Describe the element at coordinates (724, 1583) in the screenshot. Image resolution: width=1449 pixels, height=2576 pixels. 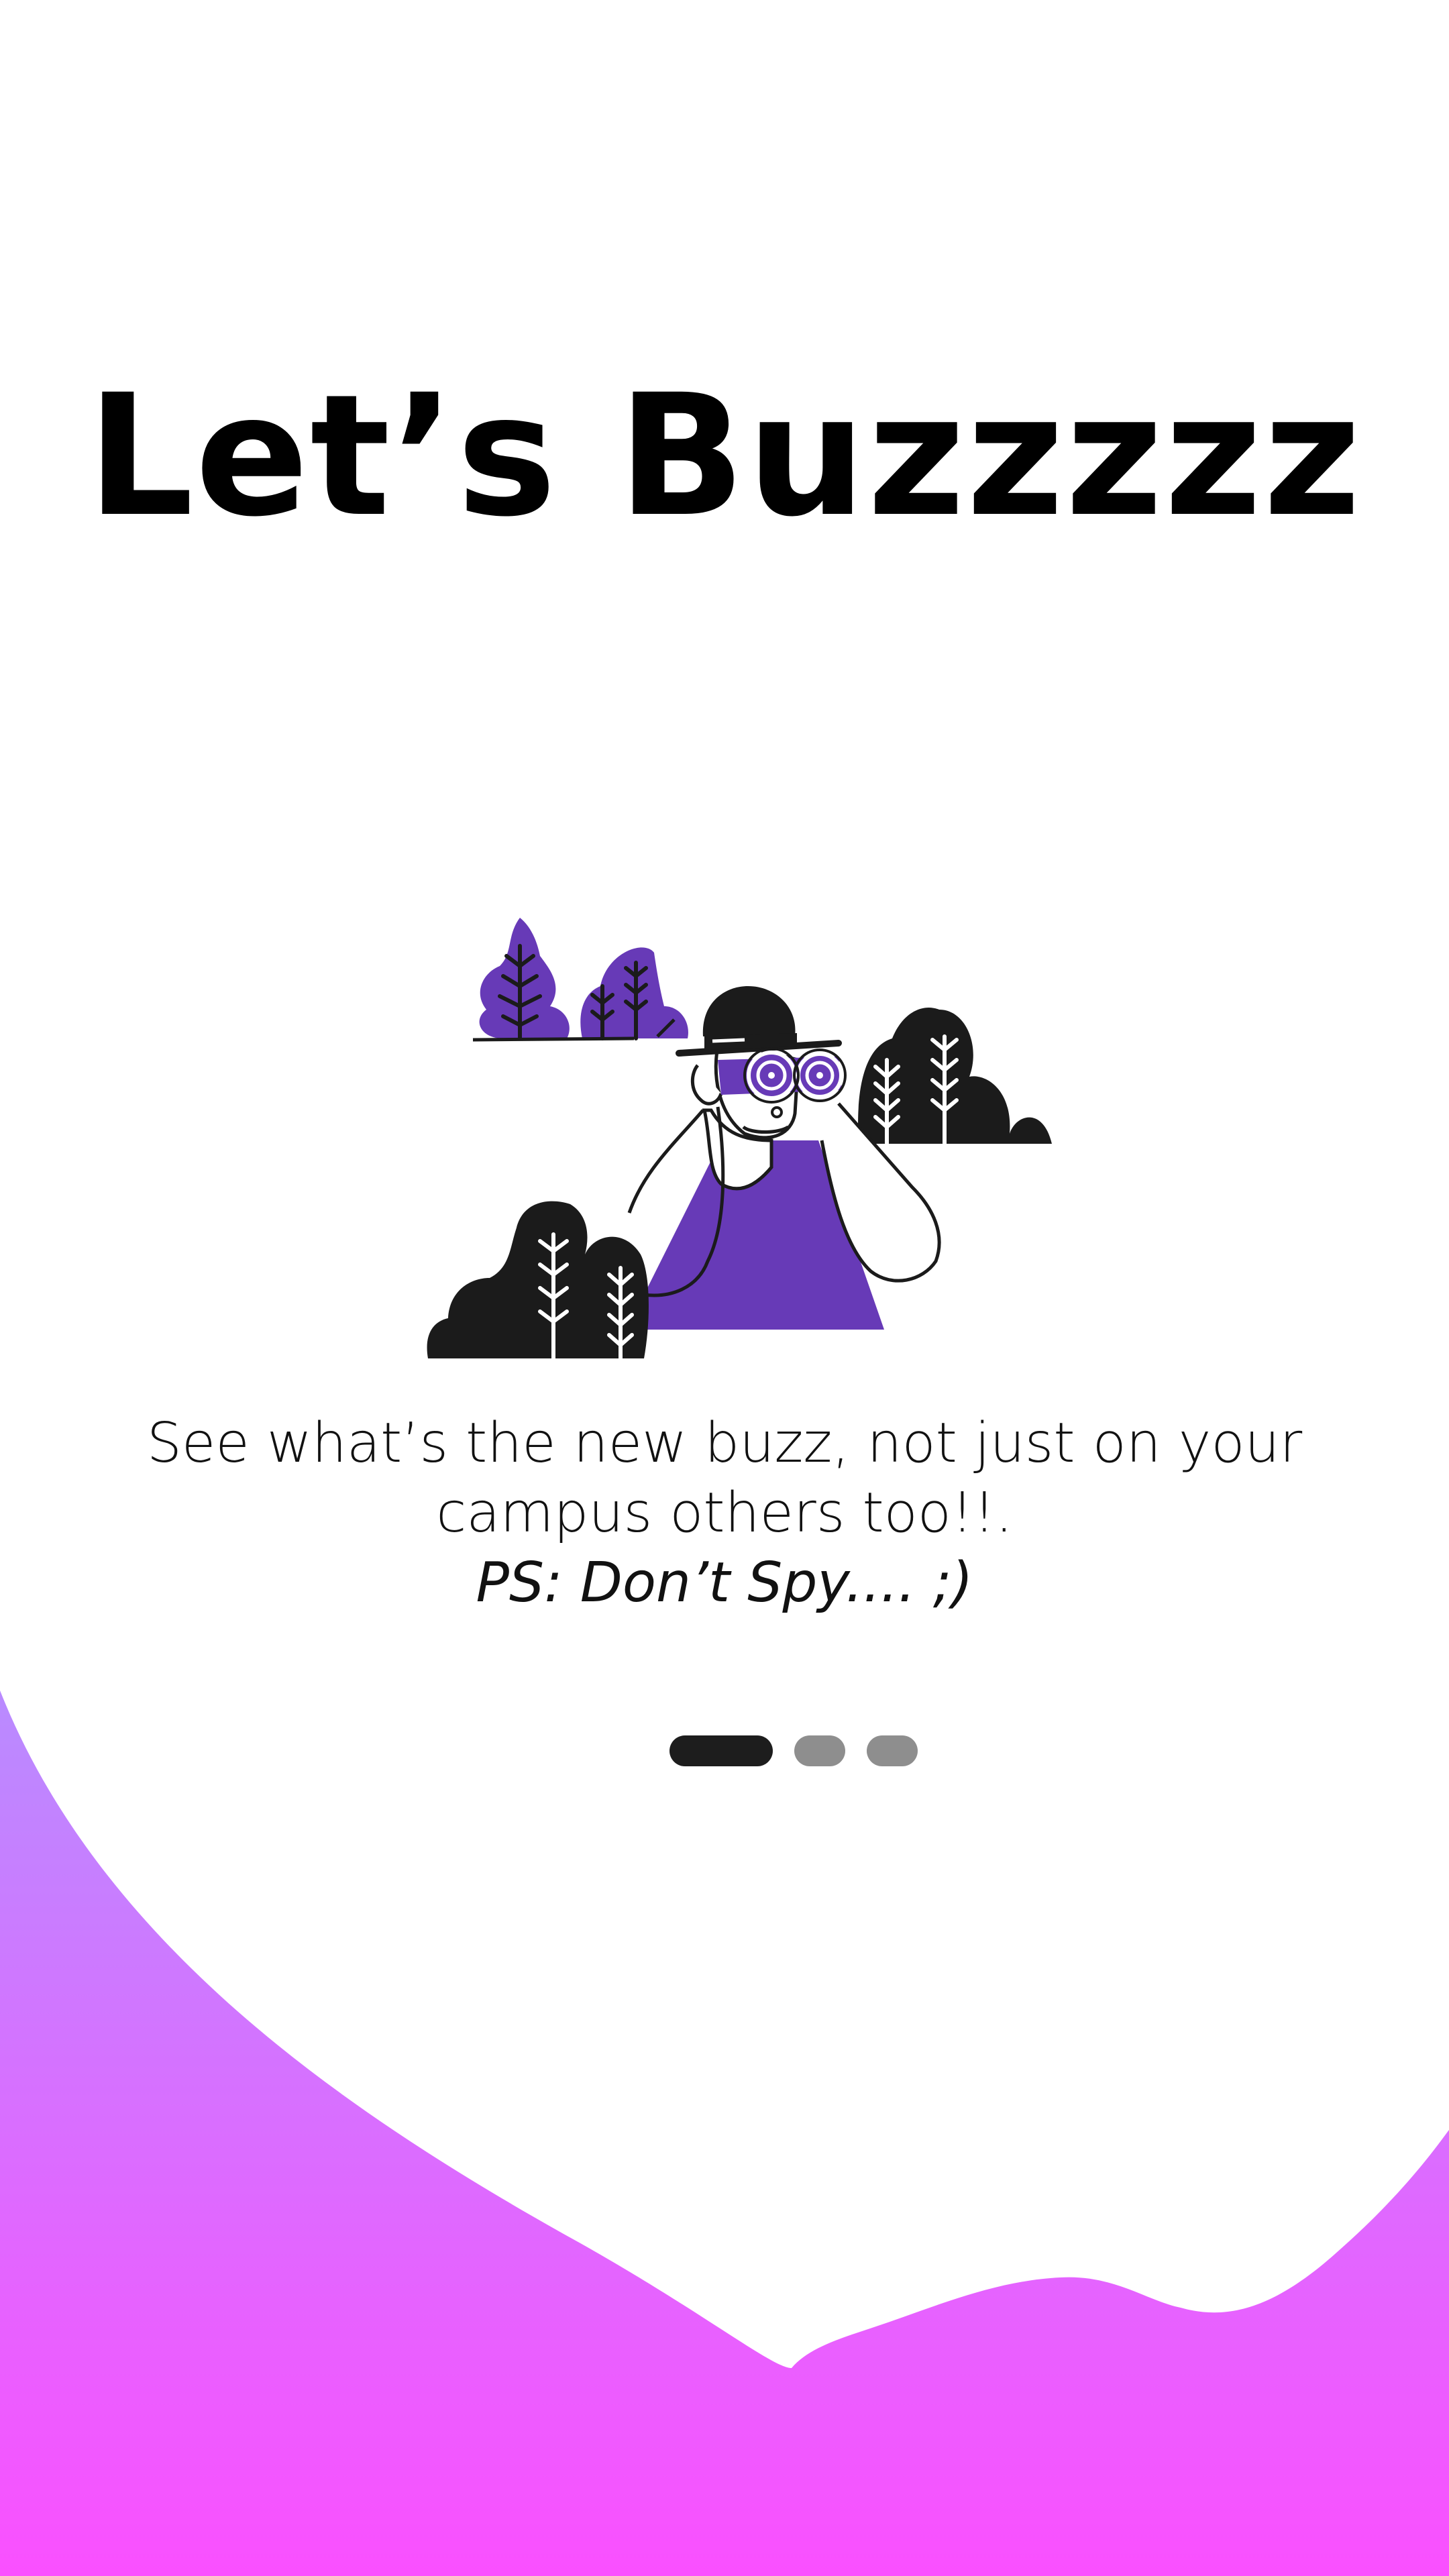
I see `description-ps: PS: Don’t Spy.... ;)` at that location.